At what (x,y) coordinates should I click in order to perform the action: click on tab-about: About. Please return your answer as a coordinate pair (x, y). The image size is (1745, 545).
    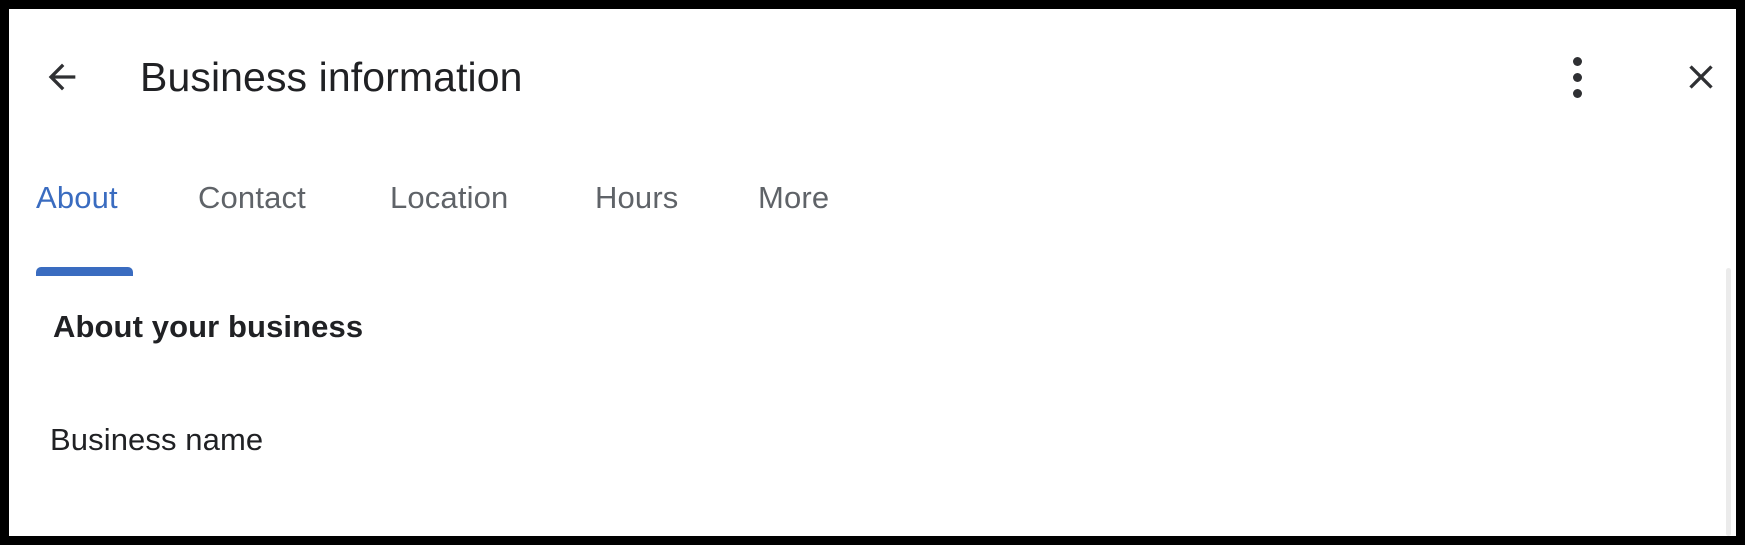
    Looking at the image, I should click on (93, 208).